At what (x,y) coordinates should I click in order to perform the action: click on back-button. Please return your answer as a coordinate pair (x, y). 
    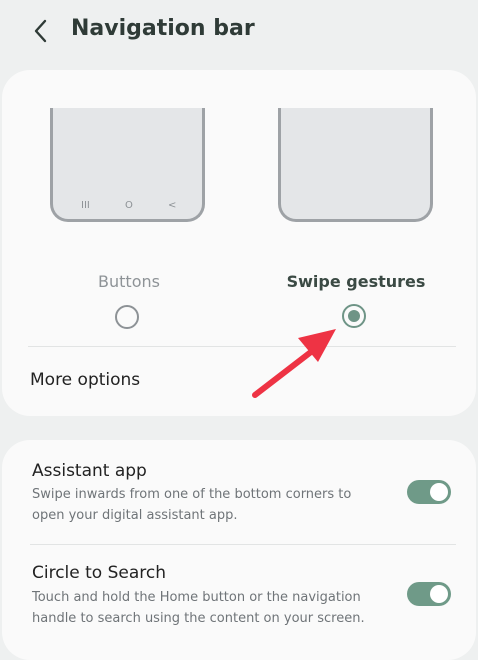
    Looking at the image, I should click on (41, 31).